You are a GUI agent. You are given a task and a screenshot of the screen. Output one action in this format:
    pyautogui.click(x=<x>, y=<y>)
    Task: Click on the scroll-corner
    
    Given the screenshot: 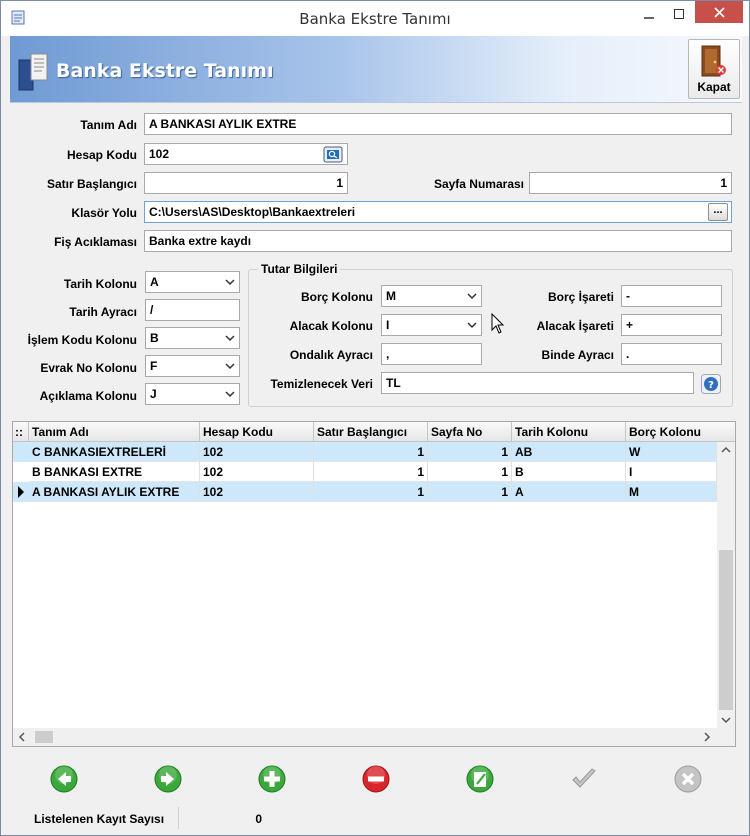 What is the action you would take?
    pyautogui.click(x=726, y=737)
    